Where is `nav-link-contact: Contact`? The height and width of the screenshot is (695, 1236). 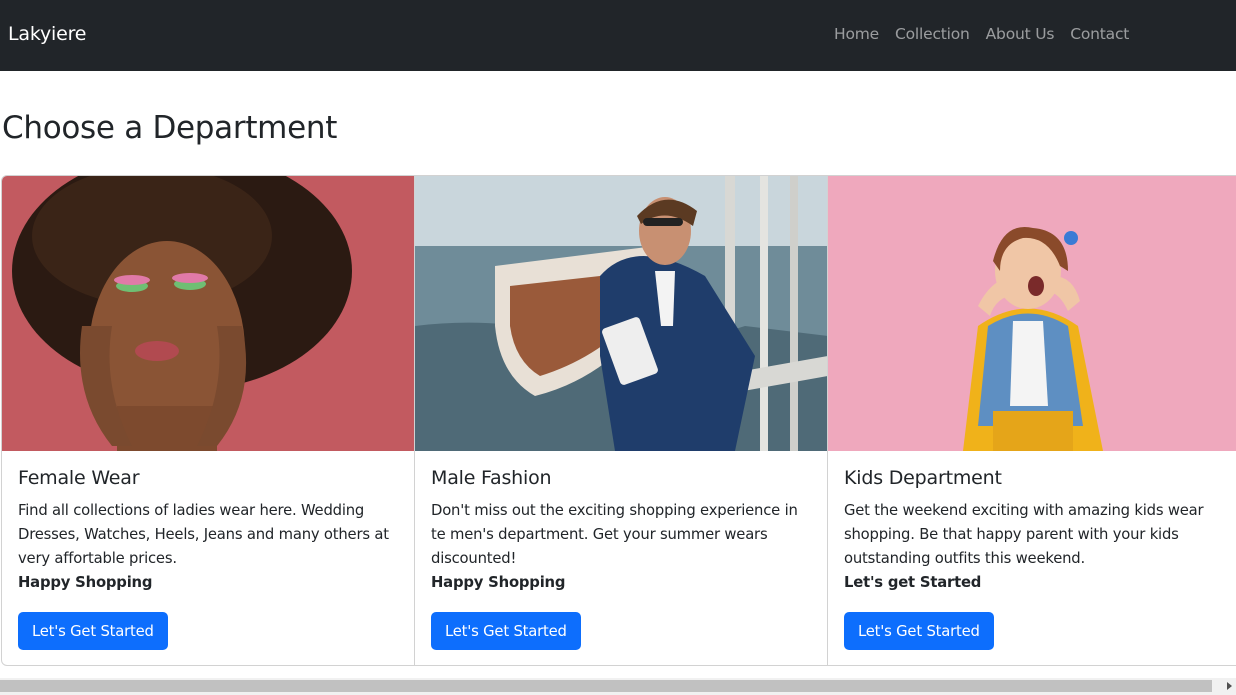
nav-link-contact: Contact is located at coordinates (1099, 34).